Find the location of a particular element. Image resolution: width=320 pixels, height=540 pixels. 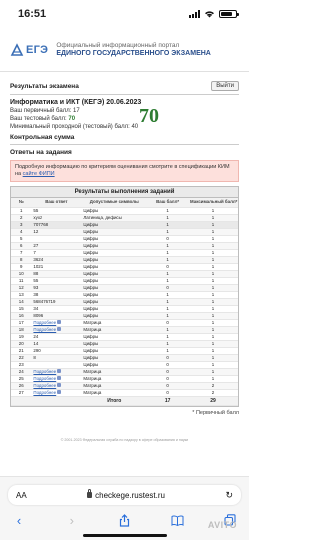

checksum-label: Контрольная сумма is located at coordinates (42, 137).